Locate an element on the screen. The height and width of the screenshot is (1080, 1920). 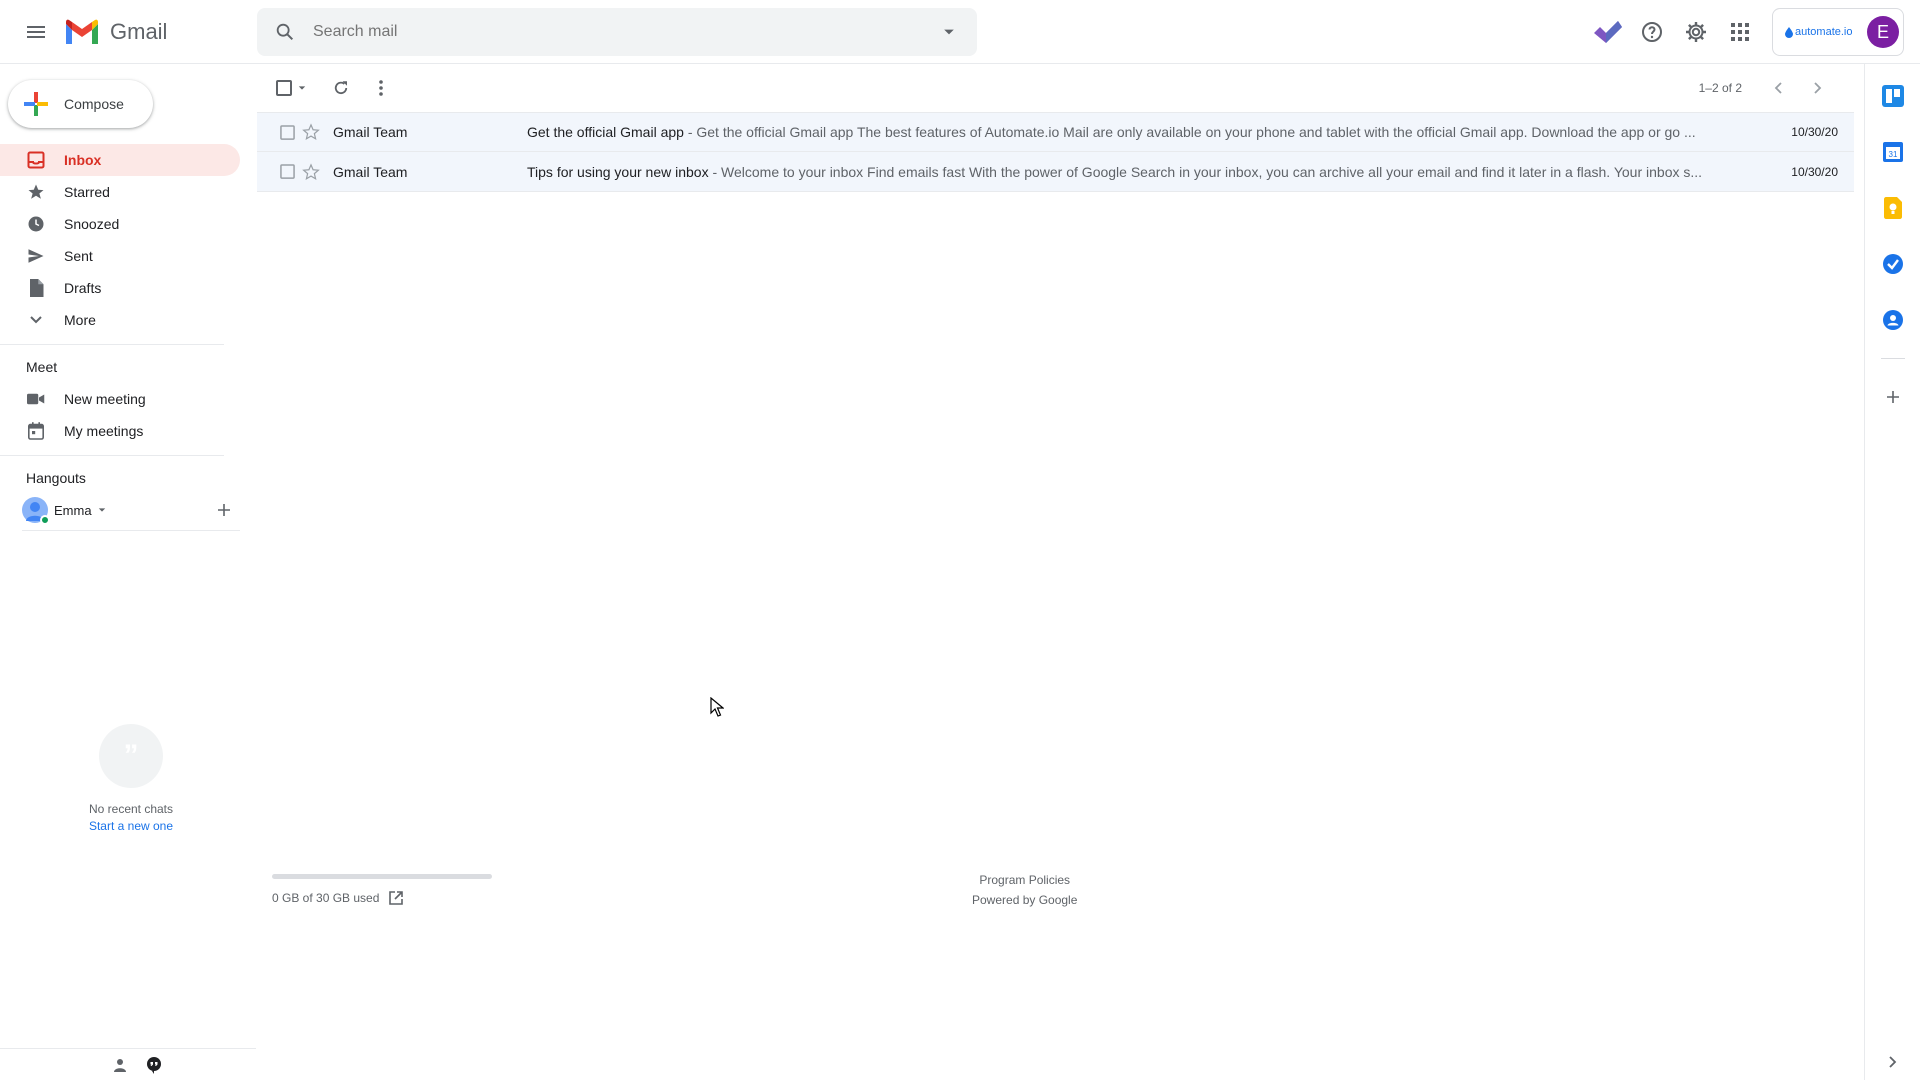
compose-button: Compose is located at coordinates (80, 104).